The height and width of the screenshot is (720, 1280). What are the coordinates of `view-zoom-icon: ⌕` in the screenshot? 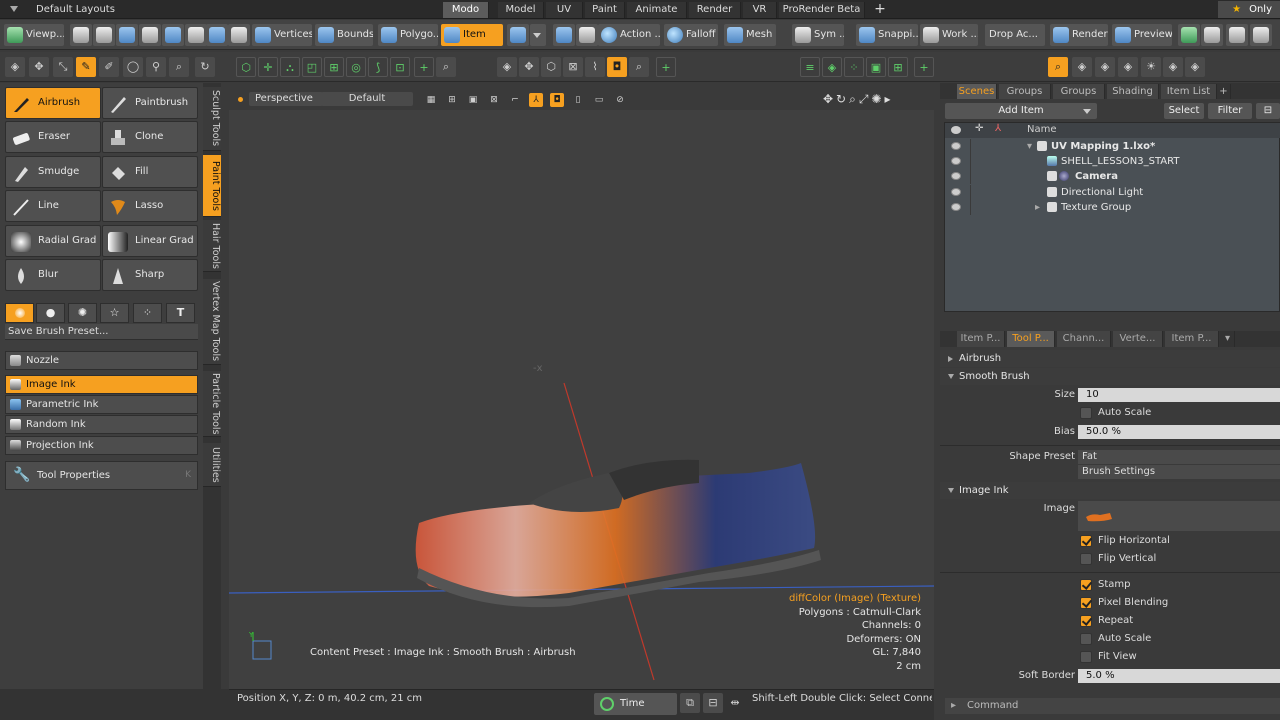 It's located at (639, 67).